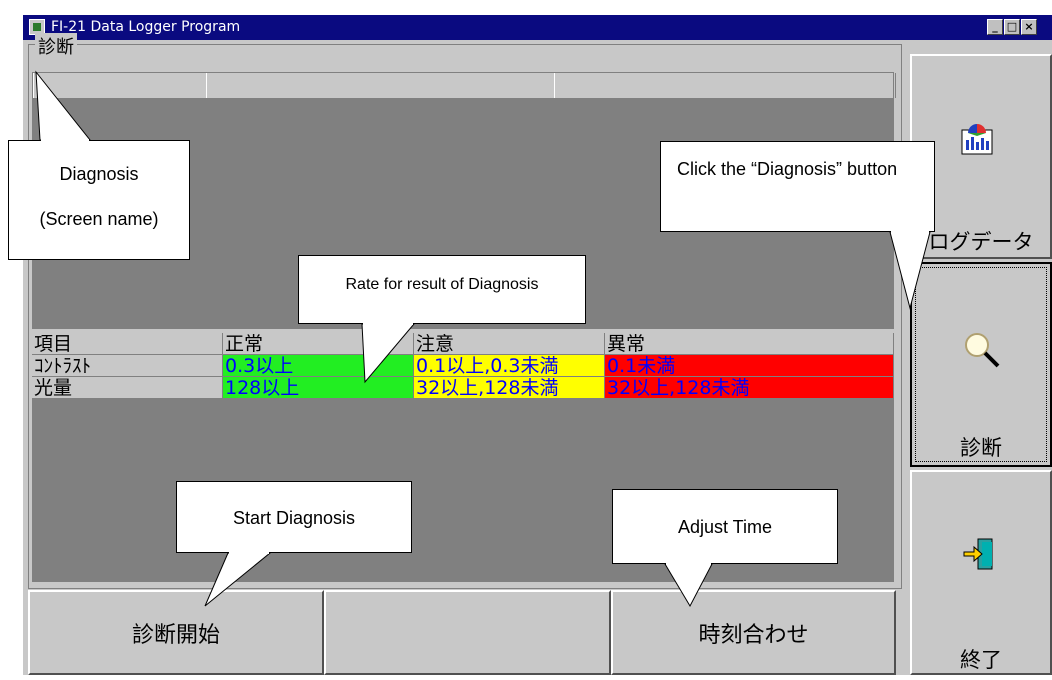  I want to click on normal-cell: 0.3以上, so click(318, 366).